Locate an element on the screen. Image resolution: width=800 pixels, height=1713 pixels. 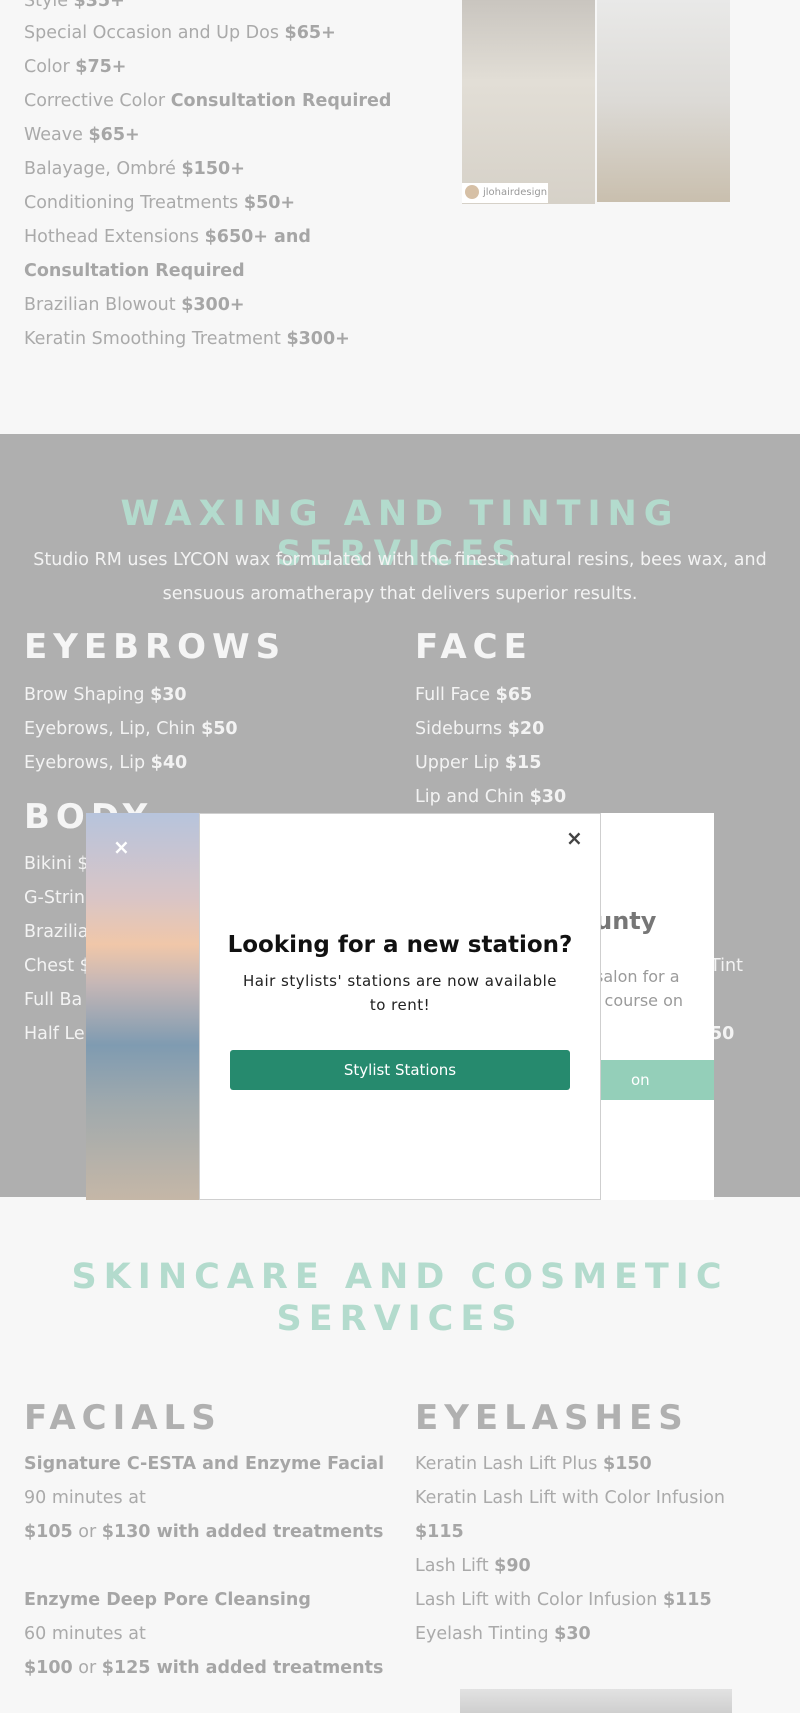
background-popup-button: on is located at coordinates (657, 1080).